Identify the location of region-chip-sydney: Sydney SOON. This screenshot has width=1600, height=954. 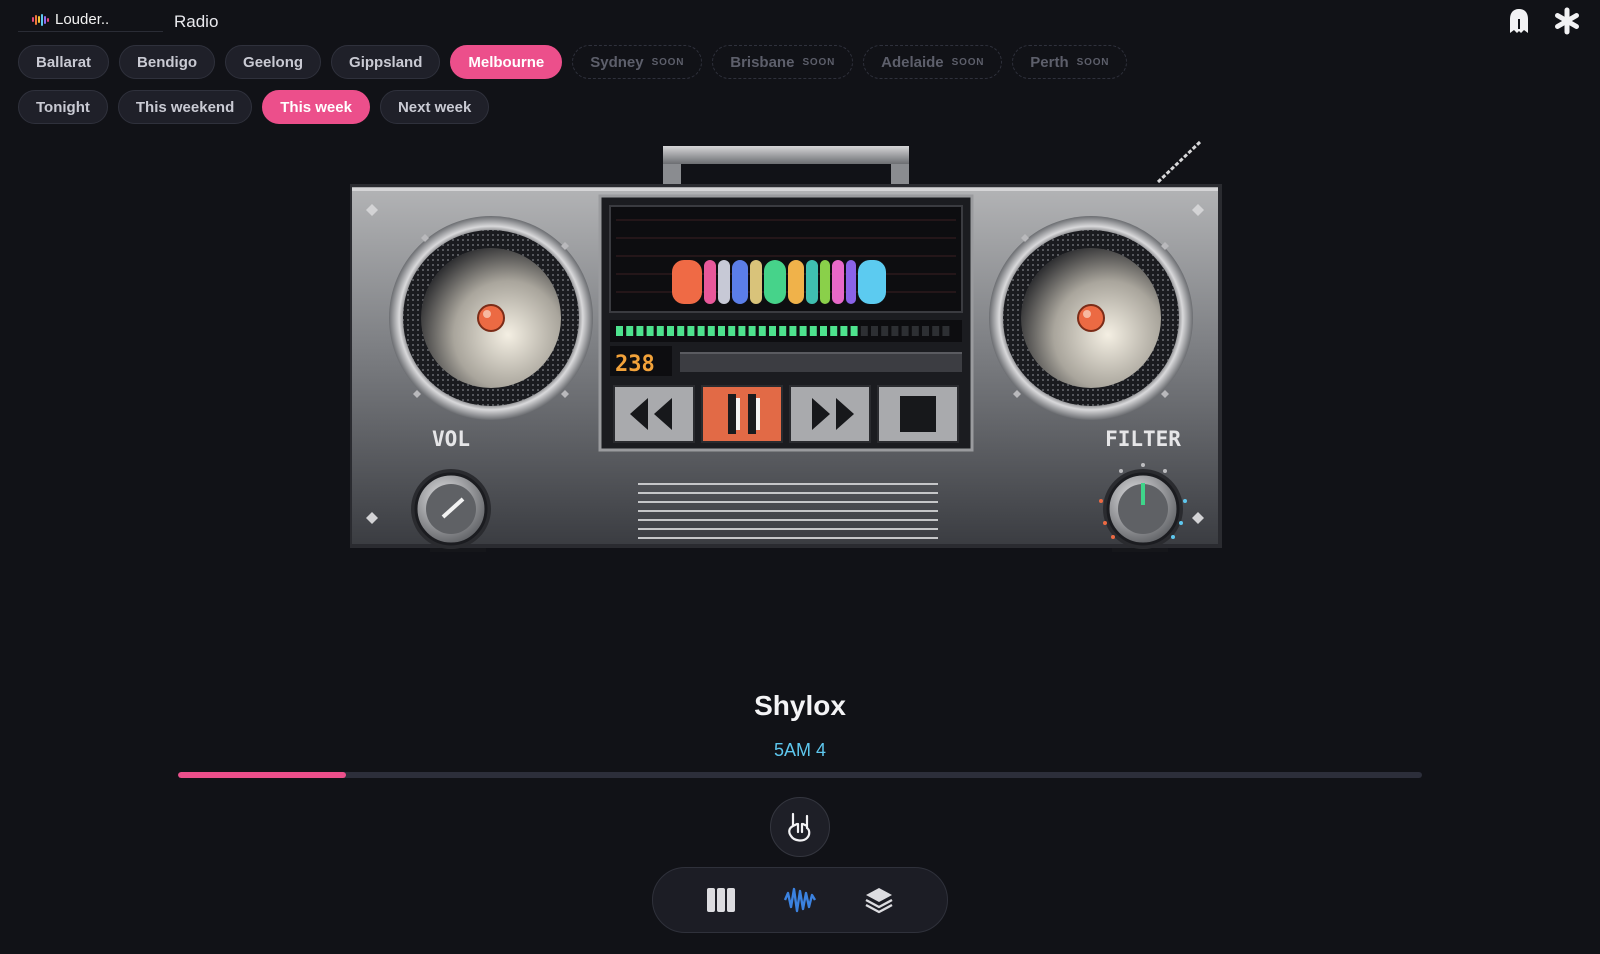
(637, 62).